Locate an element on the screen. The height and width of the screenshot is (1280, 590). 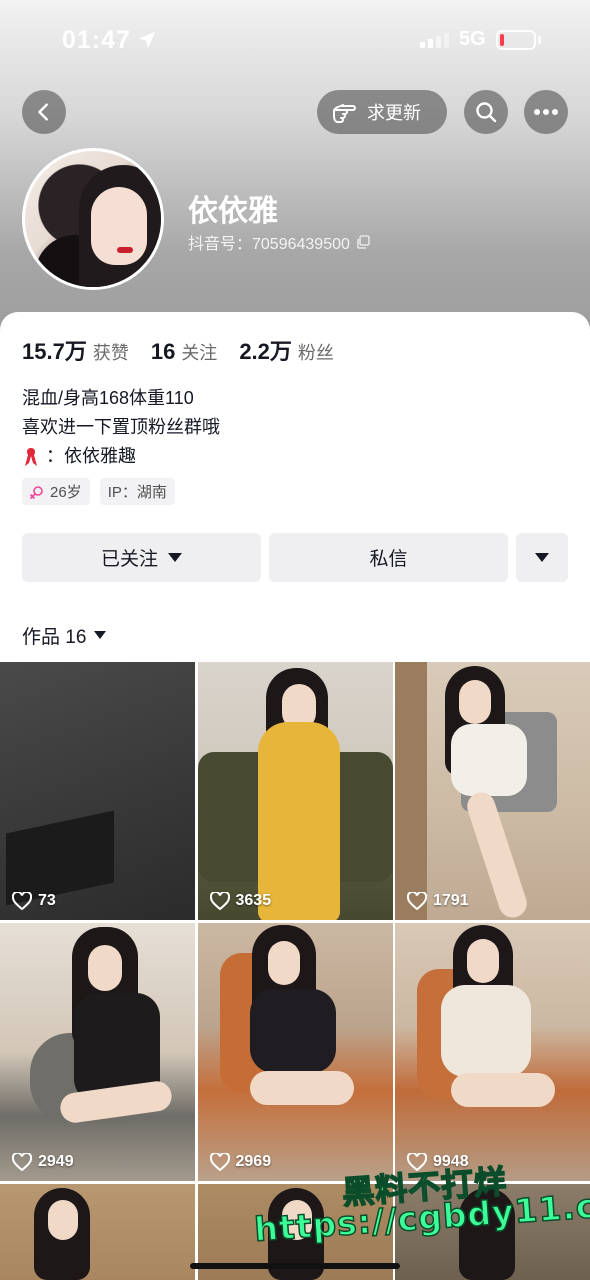
status-time: 01:47 is located at coordinates (96, 40).